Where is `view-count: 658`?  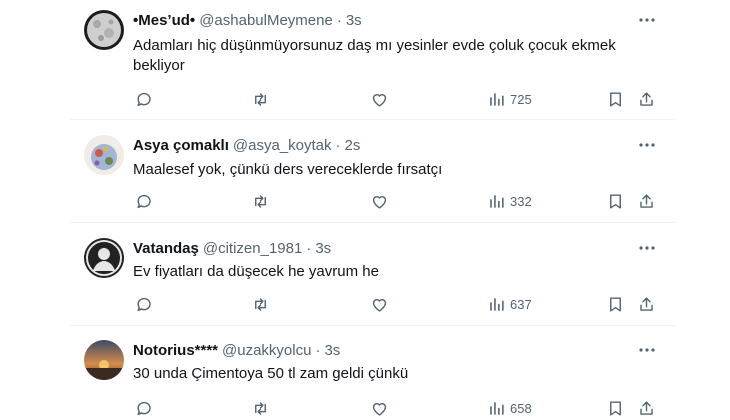
view-count: 658 is located at coordinates (521, 408).